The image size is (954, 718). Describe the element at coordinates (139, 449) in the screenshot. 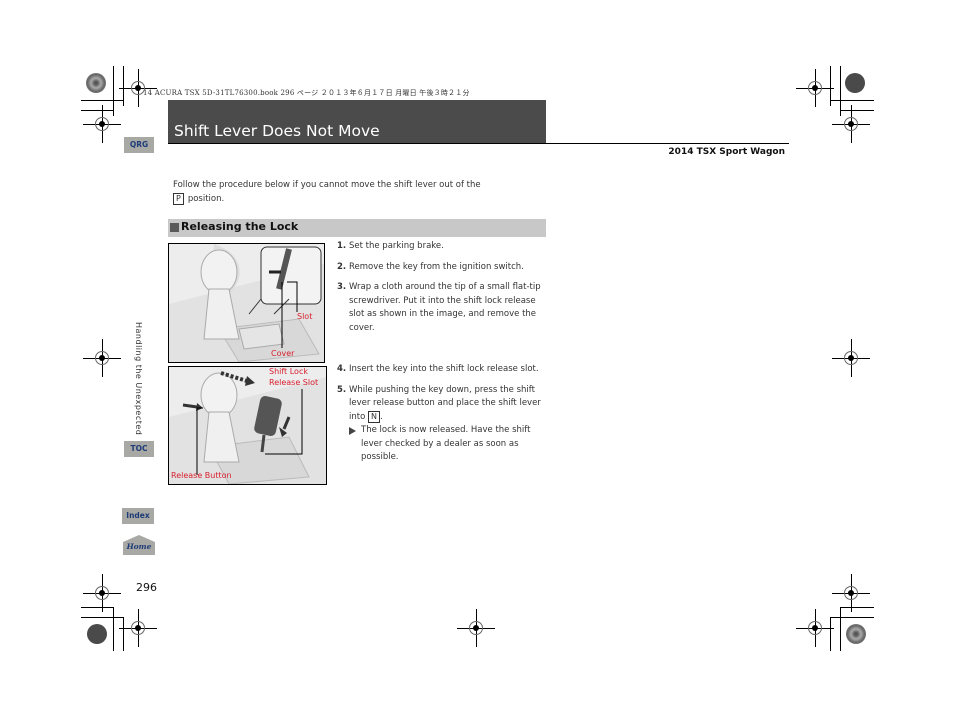

I see `toc-tab: TOC` at that location.